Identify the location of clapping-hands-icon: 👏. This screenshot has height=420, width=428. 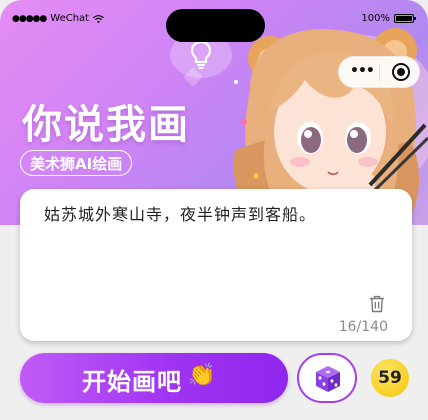
(202, 375).